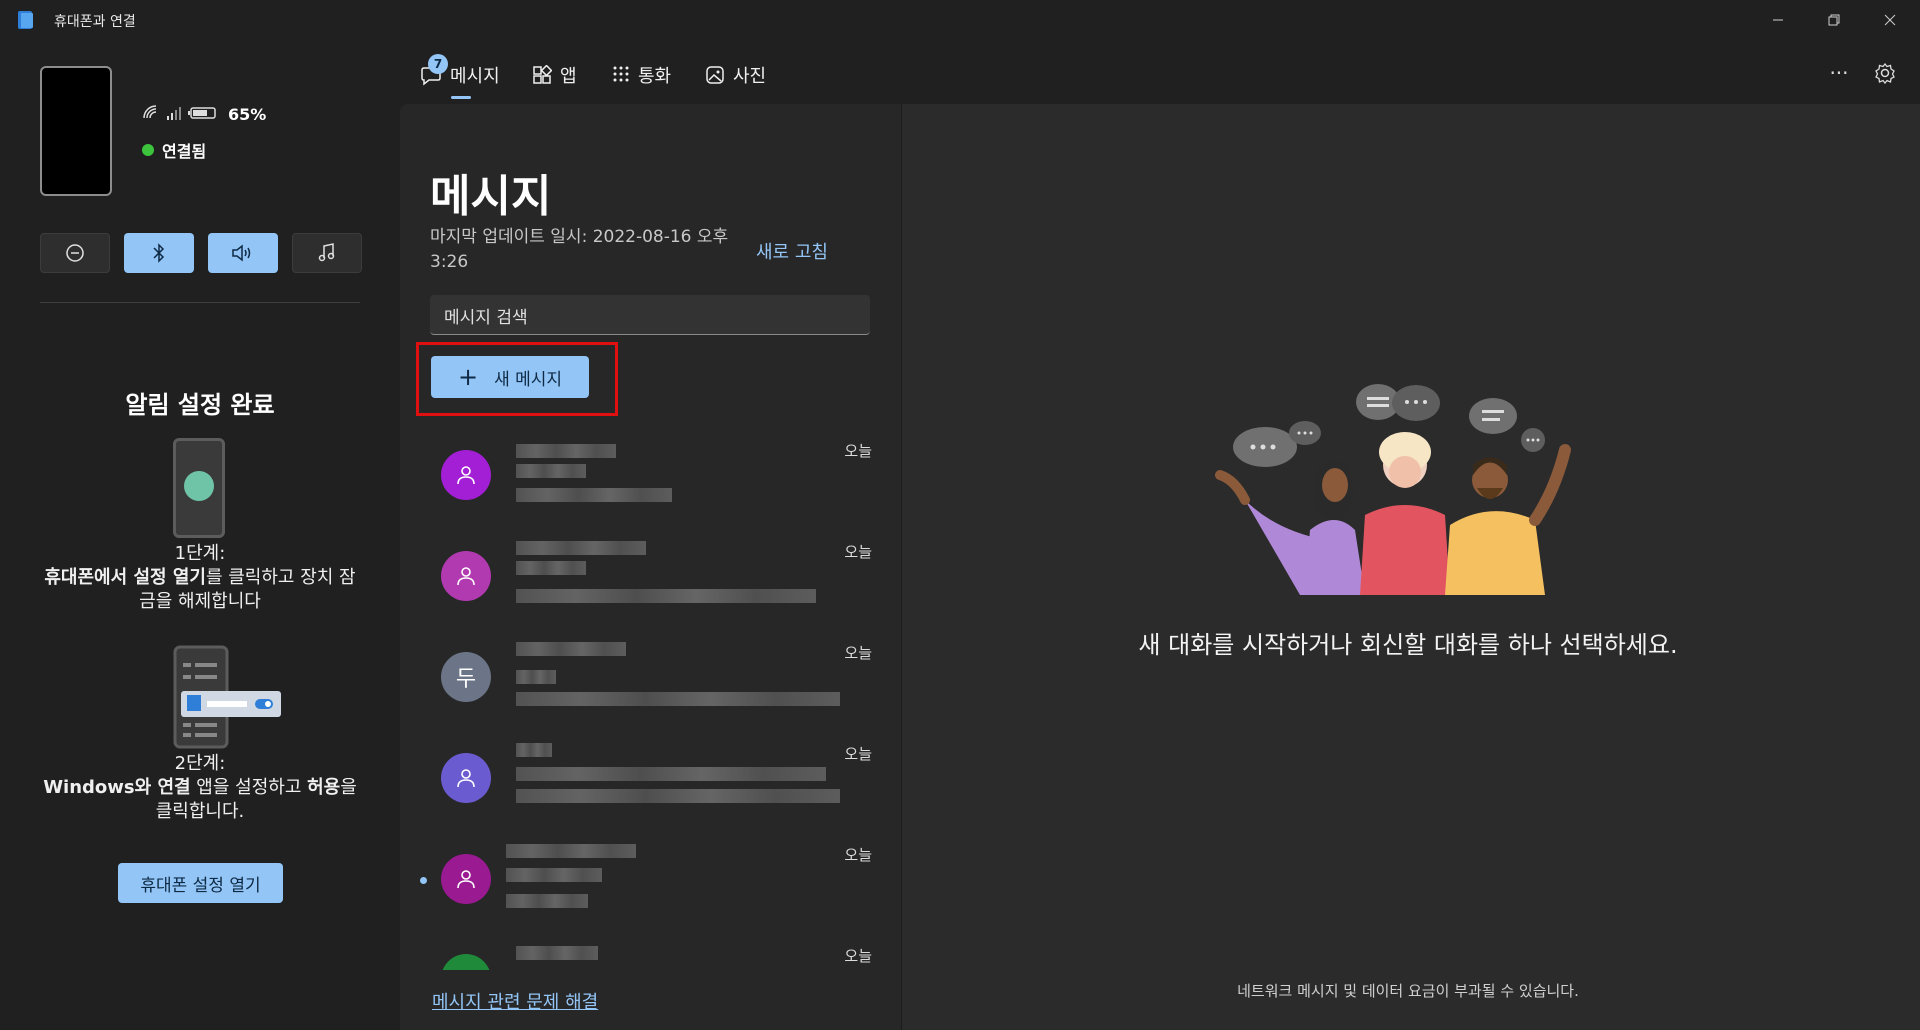 Image resolution: width=1920 pixels, height=1030 pixels. Describe the element at coordinates (151, 114) in the screenshot. I see `wifi-icon` at that location.